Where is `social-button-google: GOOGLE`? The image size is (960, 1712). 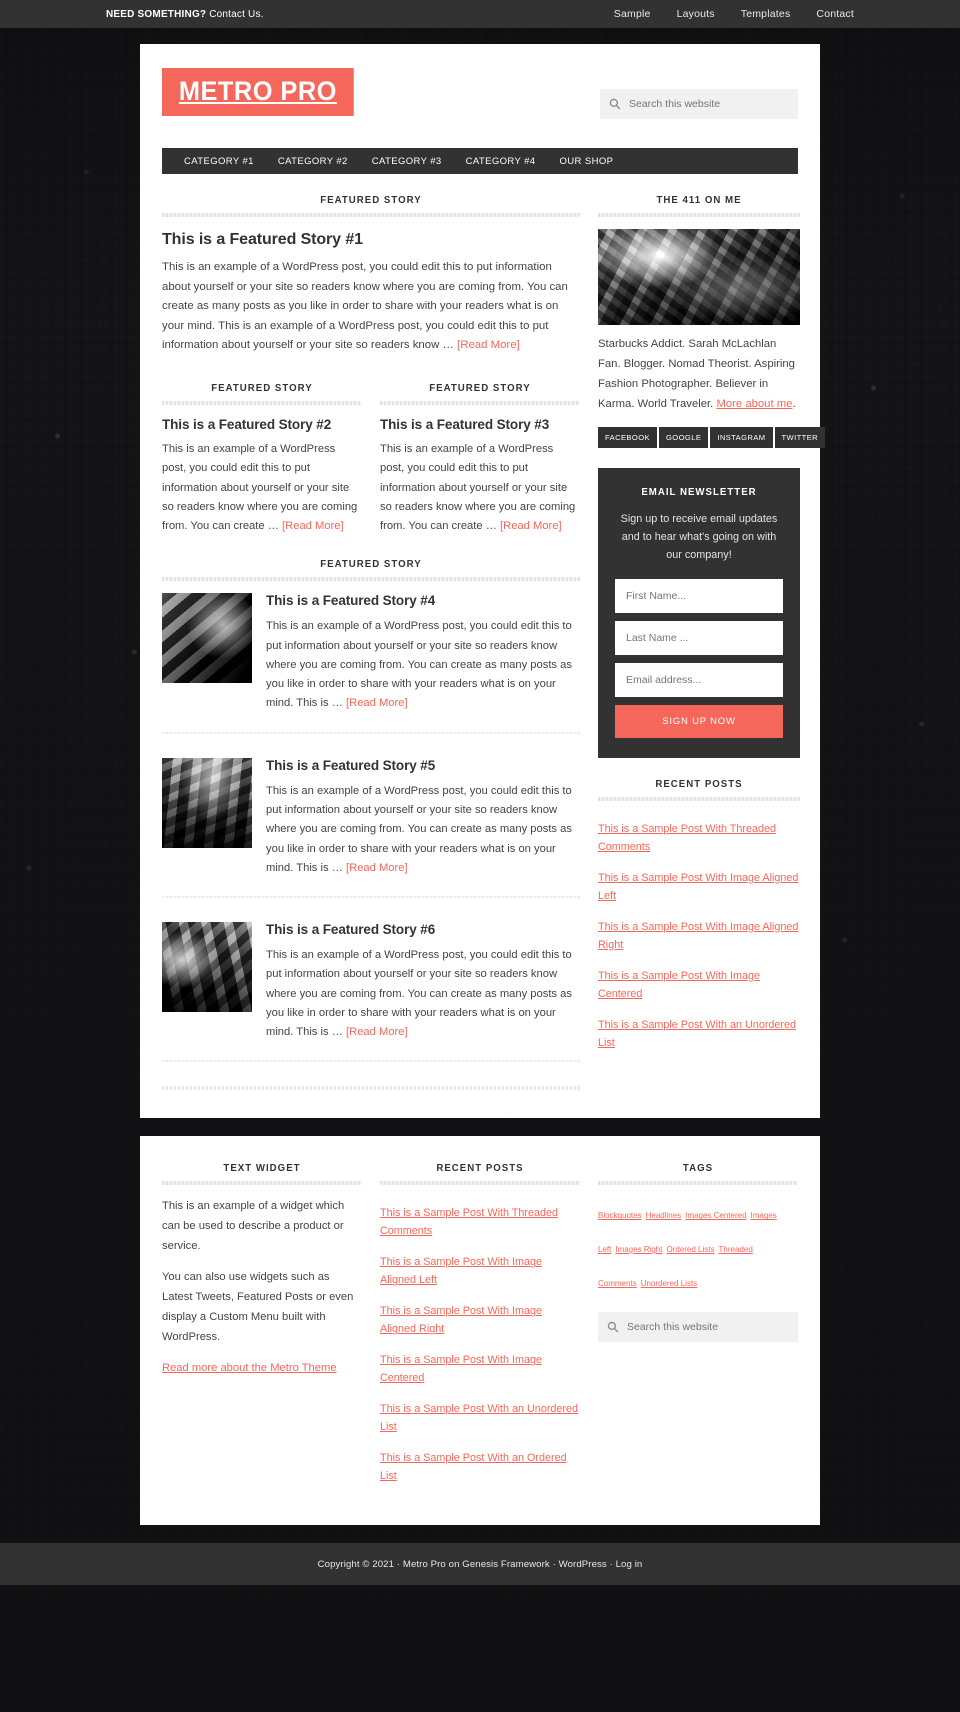
social-button-google: GOOGLE is located at coordinates (683, 437).